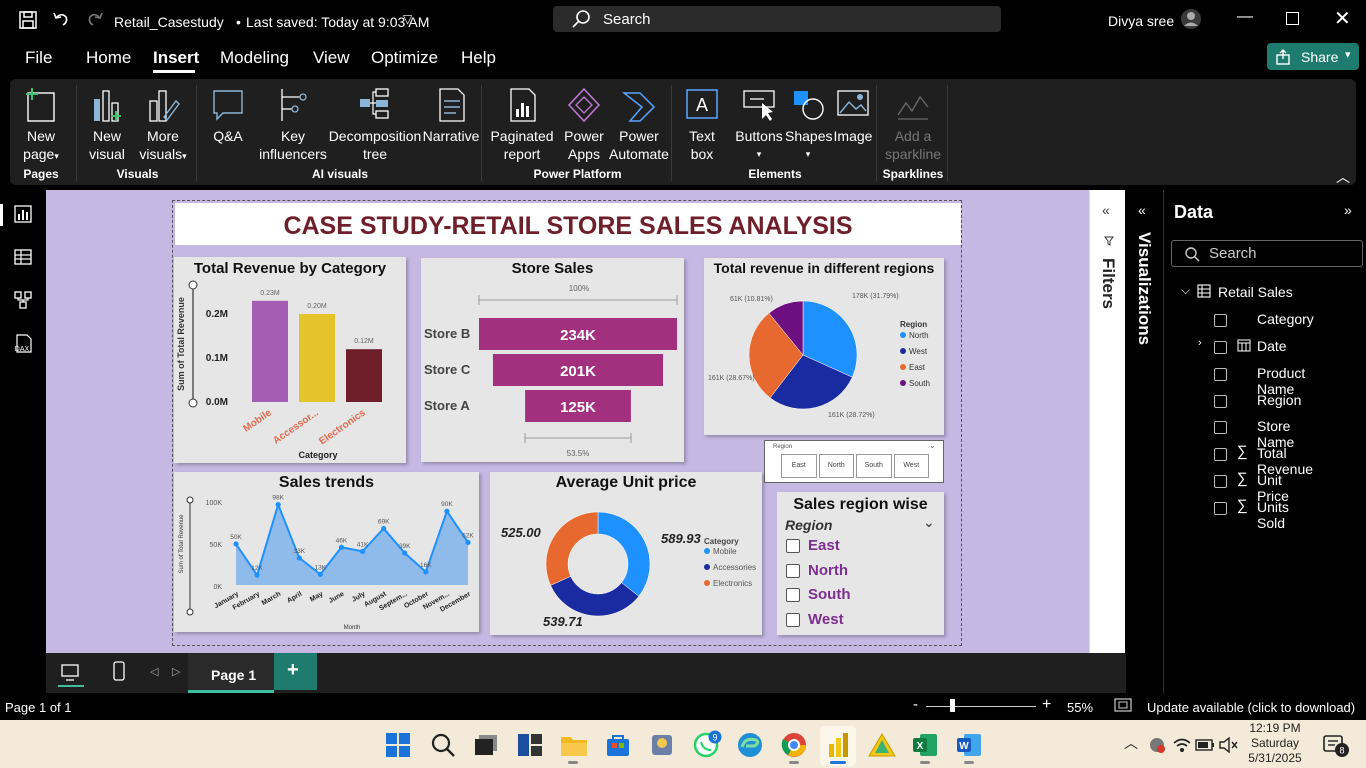  Describe the element at coordinates (618, 745) in the screenshot. I see `microsoft-store-icon` at that location.